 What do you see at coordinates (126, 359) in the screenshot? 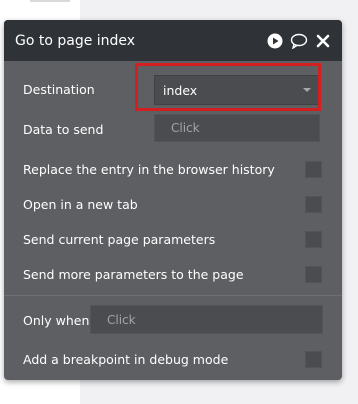
I see `breakpoint-label: Add a breakpoint in debug mode` at bounding box center [126, 359].